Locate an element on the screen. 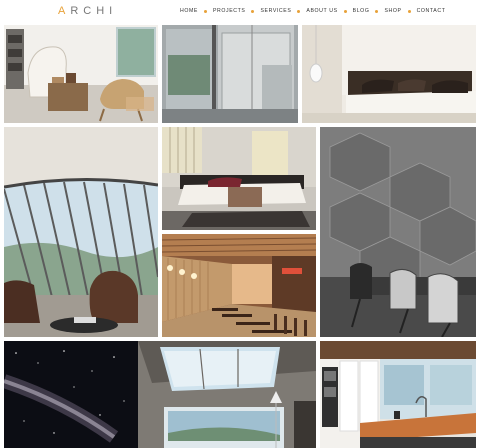 The width and height of the screenshot is (480, 448). nav-projects: PROJECTS is located at coordinates (229, 11).